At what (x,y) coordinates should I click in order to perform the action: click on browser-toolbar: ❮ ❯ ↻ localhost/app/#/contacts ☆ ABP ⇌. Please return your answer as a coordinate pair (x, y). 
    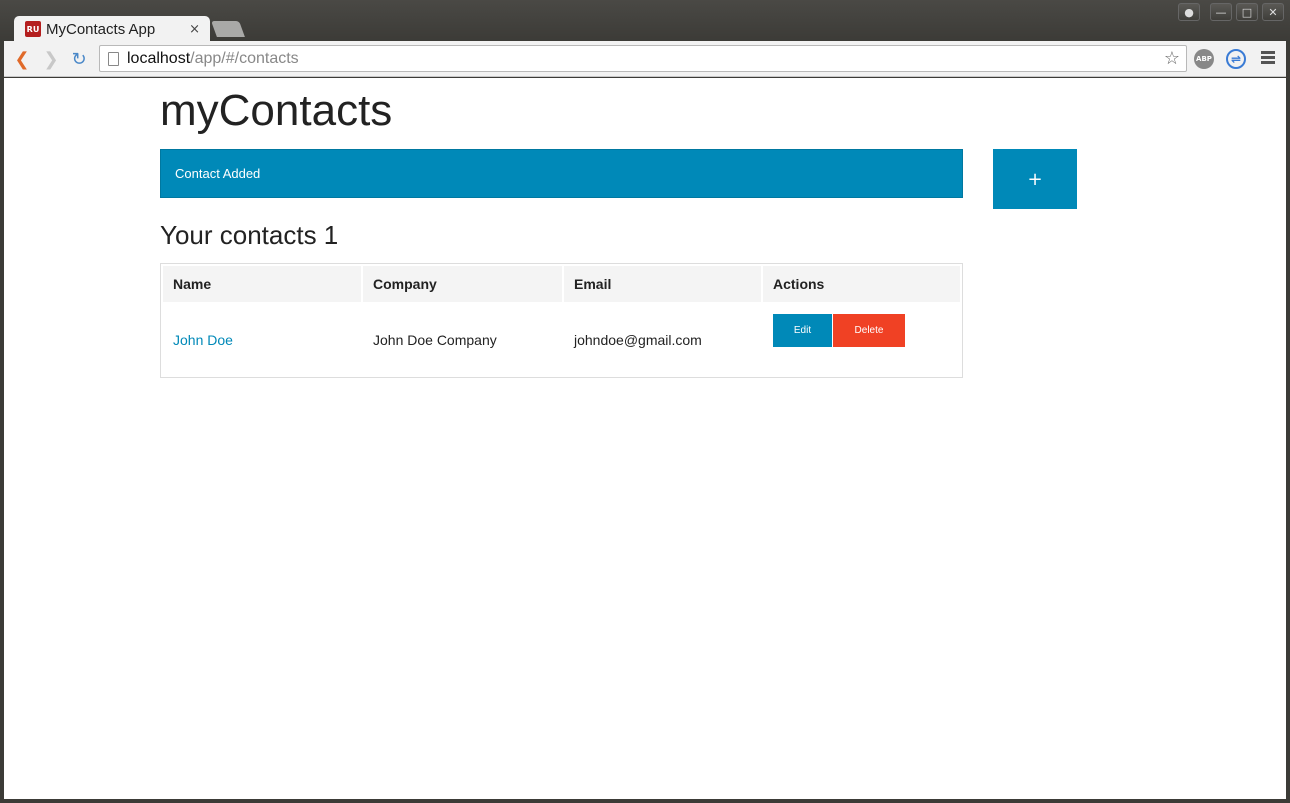
    Looking at the image, I should click on (645, 59).